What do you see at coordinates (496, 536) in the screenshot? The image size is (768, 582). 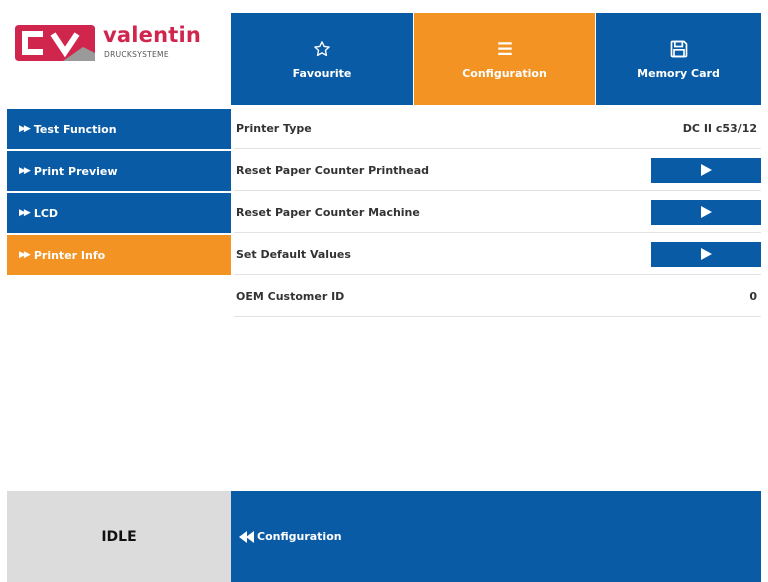 I see `back-button: Configuration` at bounding box center [496, 536].